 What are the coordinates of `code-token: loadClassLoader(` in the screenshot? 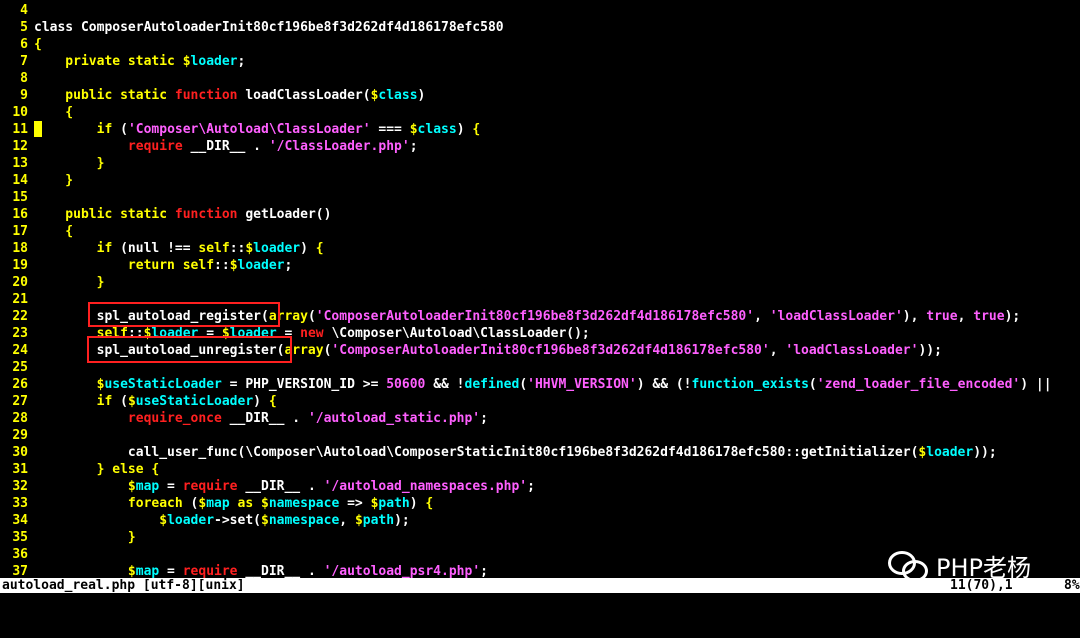 It's located at (304, 95).